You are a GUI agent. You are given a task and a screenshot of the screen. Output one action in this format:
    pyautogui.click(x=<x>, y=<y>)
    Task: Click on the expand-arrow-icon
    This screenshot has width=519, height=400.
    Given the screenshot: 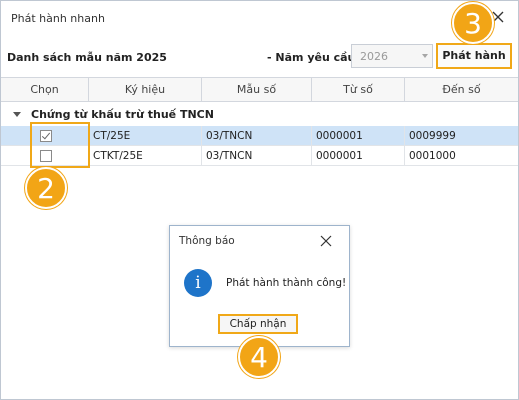 What is the action you would take?
    pyautogui.click(x=17, y=114)
    